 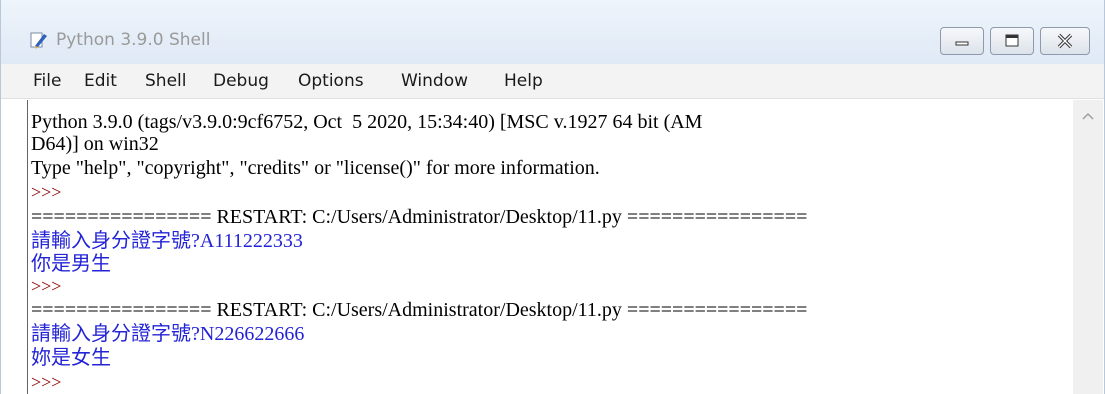 I want to click on scroll-up-arrow-icon, so click(x=1088, y=117).